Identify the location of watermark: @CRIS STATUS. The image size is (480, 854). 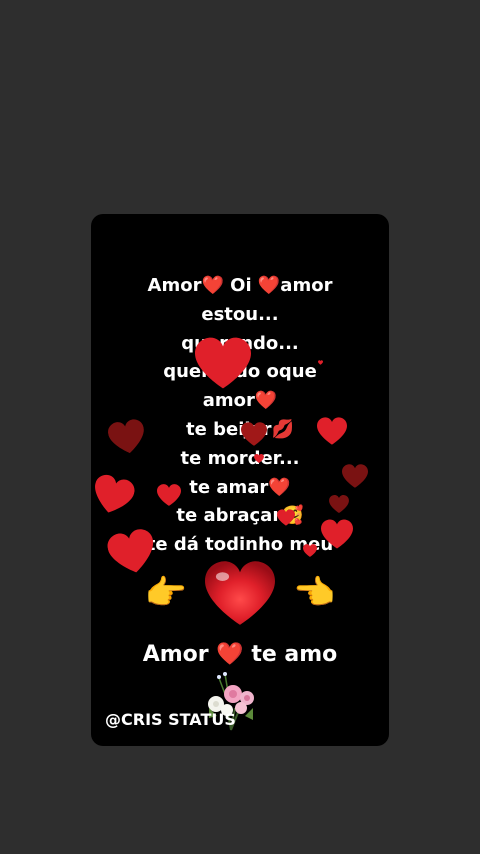
(170, 719).